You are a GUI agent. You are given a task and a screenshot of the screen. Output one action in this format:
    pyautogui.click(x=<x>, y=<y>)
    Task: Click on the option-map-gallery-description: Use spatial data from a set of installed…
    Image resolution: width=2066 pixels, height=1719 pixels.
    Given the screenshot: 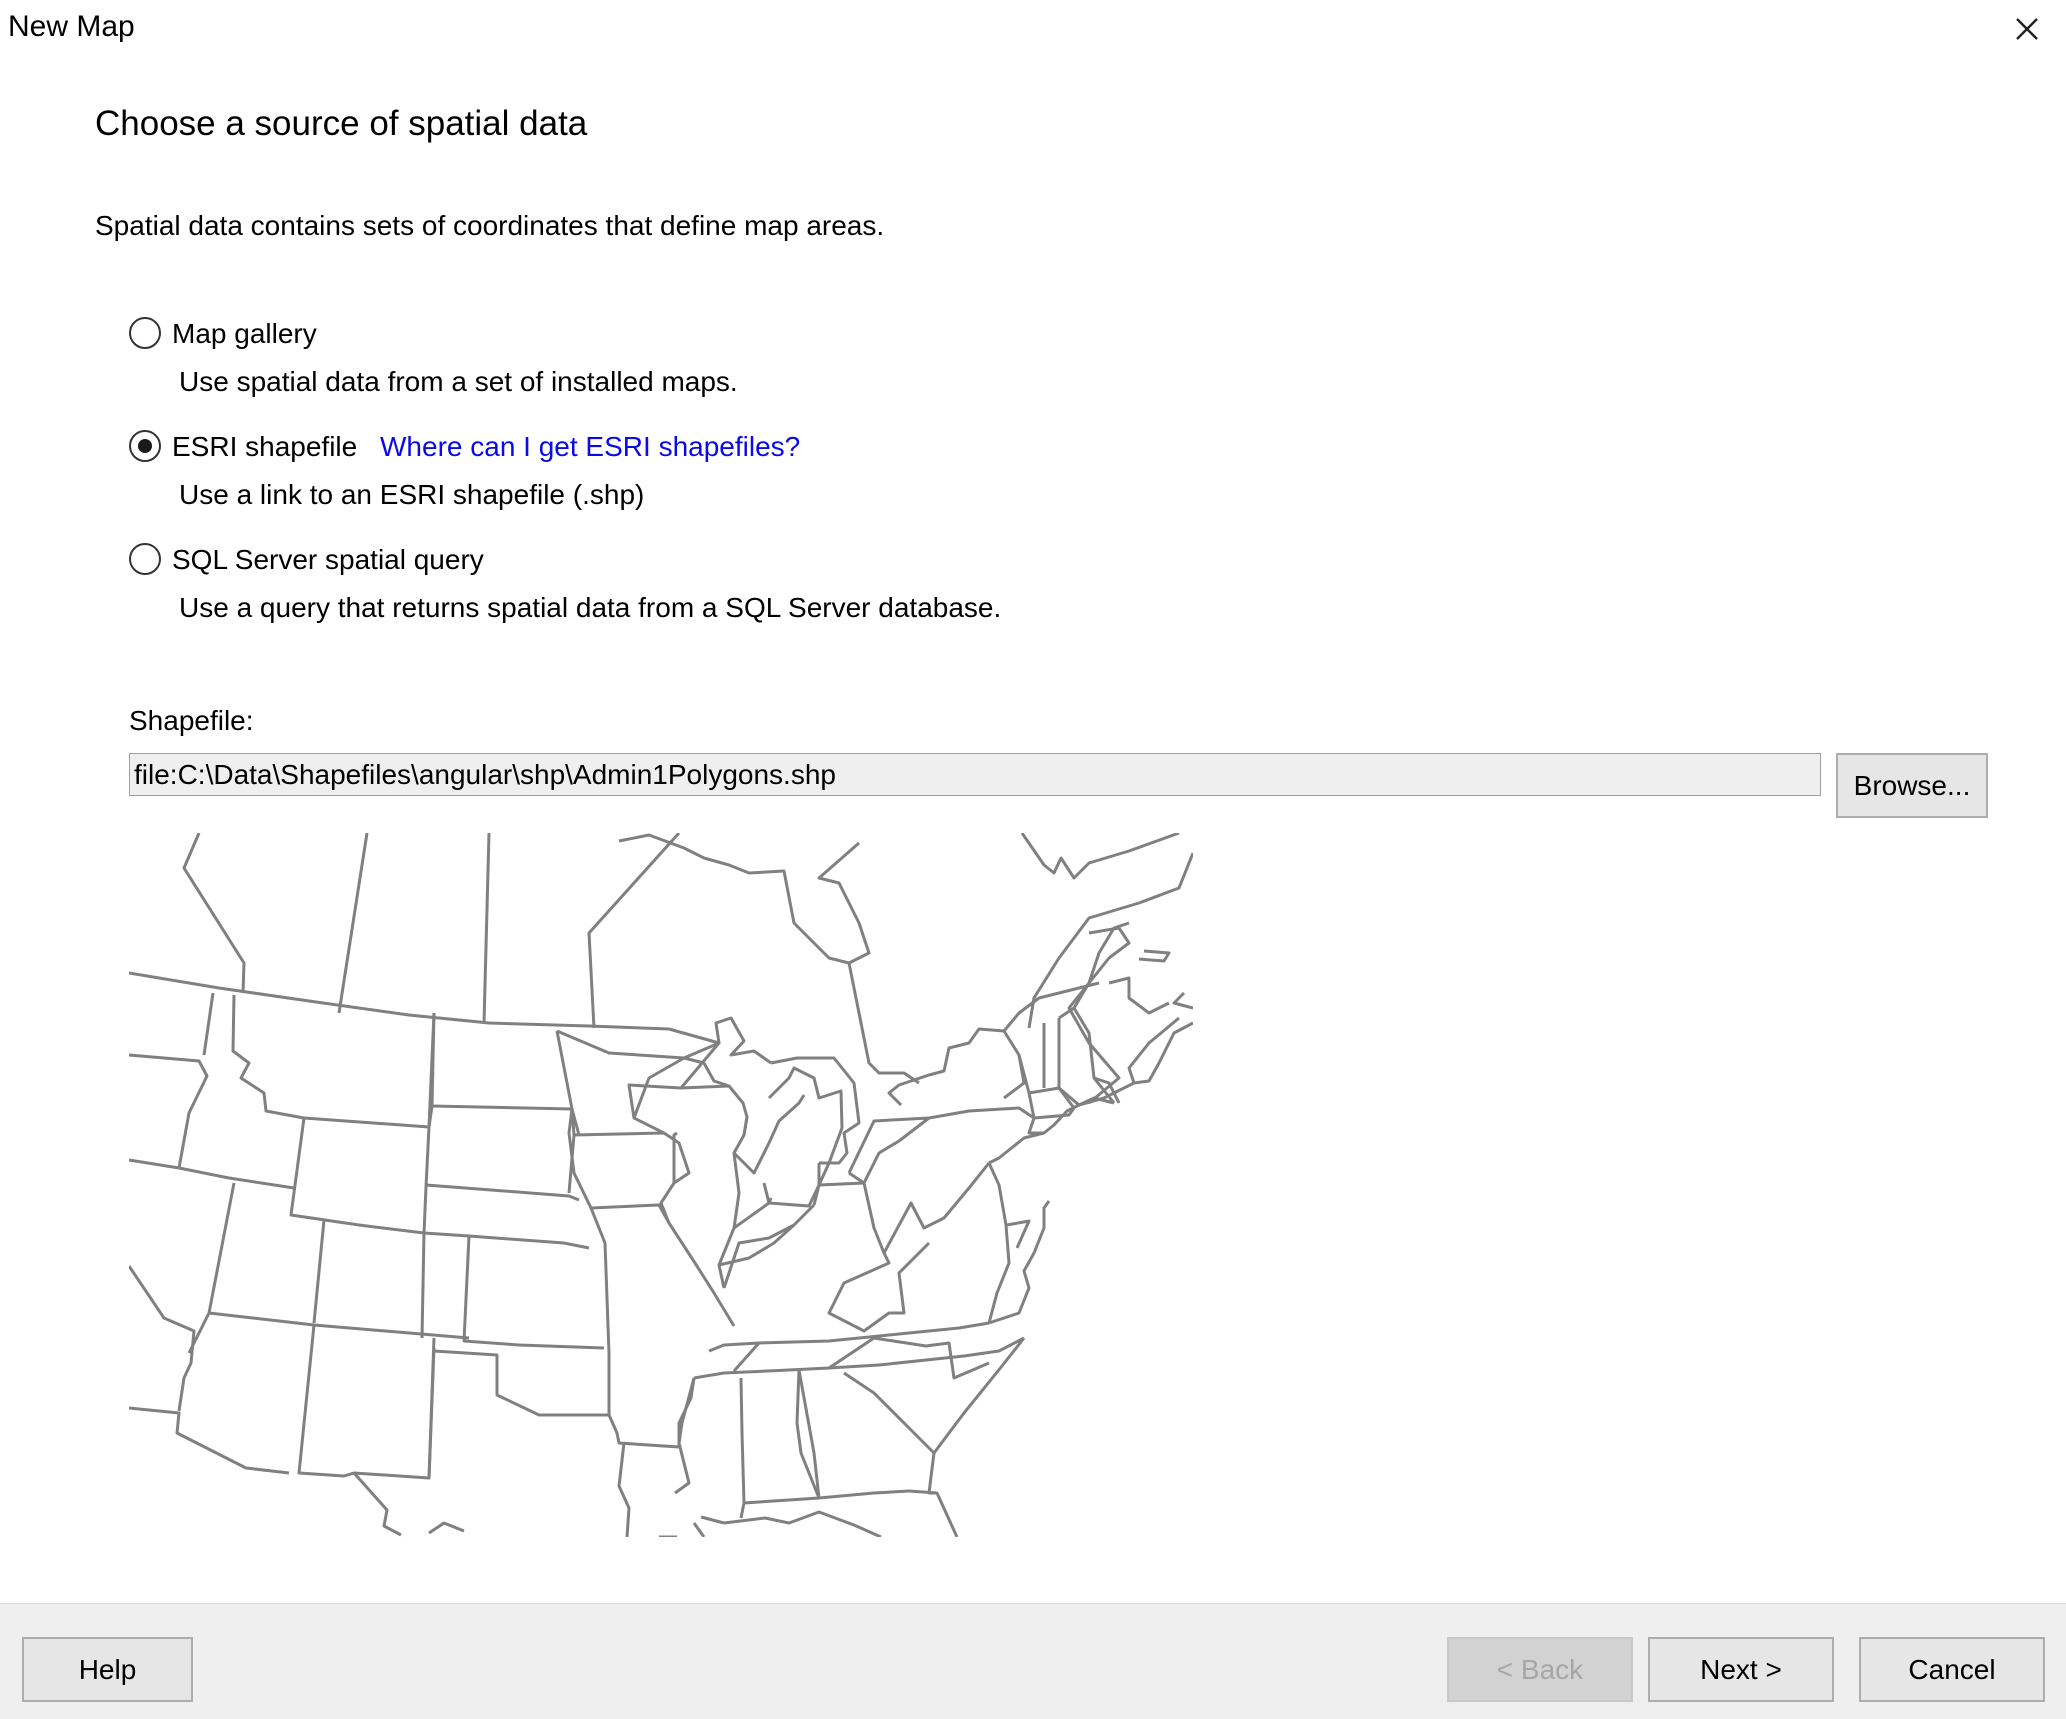 What is the action you would take?
    pyautogui.click(x=458, y=381)
    